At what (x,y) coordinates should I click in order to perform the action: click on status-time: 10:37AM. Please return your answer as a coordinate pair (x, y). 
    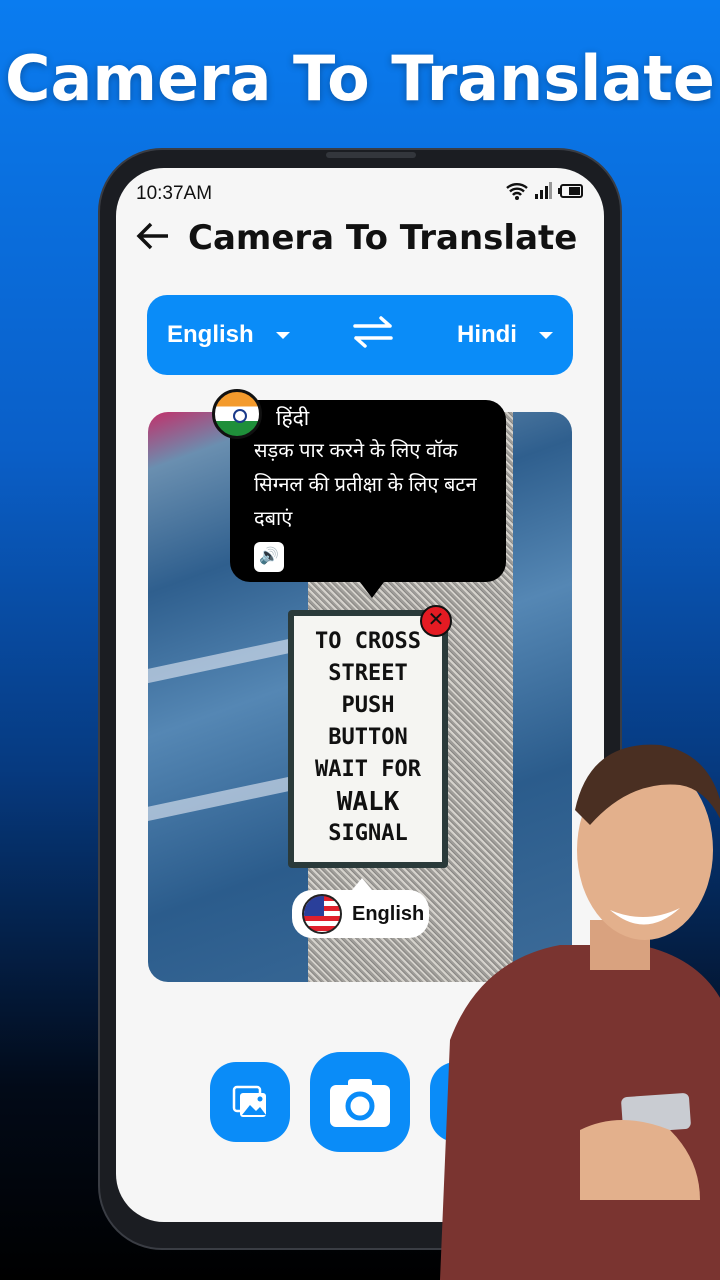
    Looking at the image, I should click on (174, 193).